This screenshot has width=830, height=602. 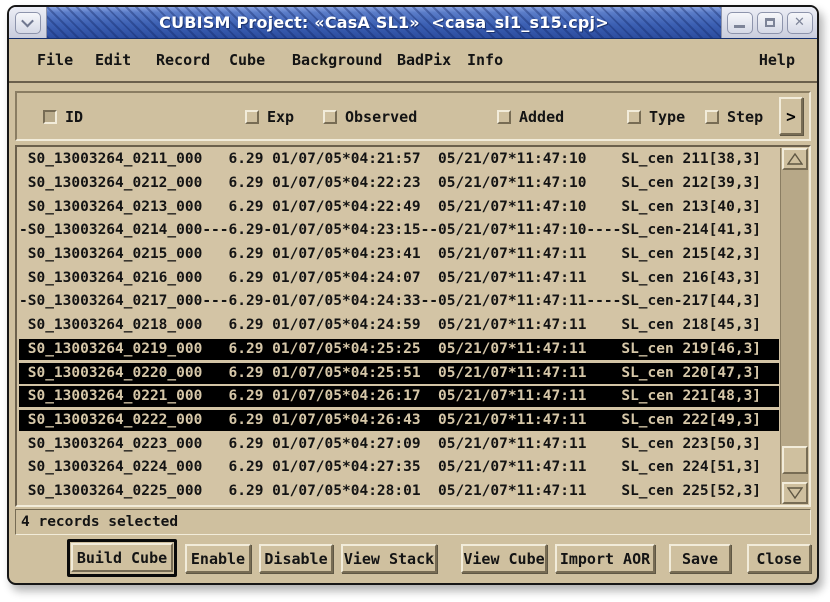 What do you see at coordinates (739, 26) in the screenshot?
I see `minimize-icon` at bounding box center [739, 26].